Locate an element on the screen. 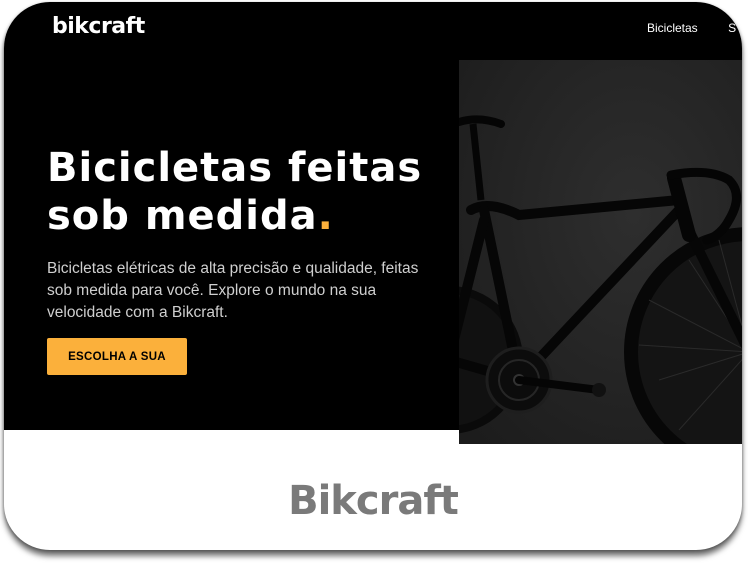 This screenshot has height=563, width=748. hero-title: Bicicletas feitas sob medida. is located at coordinates (247, 192).